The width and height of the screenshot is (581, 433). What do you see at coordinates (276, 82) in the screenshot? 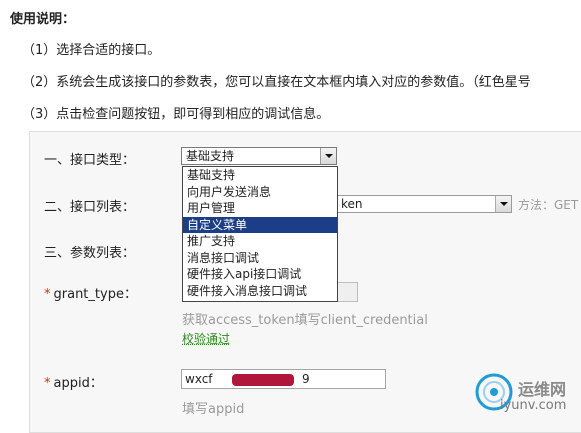
I see `instruction-line-2: （2）系统会生成该接口的参数表，您可以直接在文本框内填入对应的参数值。（红色星号` at bounding box center [276, 82].